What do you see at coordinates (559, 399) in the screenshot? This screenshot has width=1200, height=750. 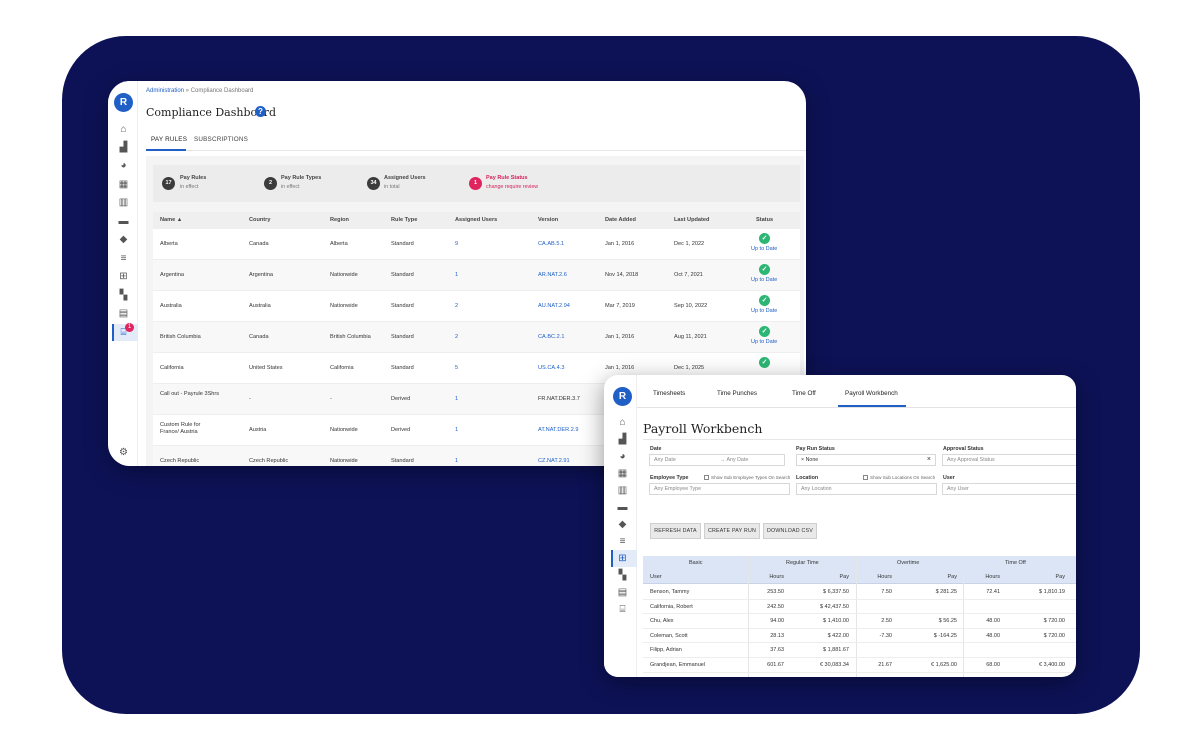 I see `cell-version: FR.NAT.DER.3.7` at bounding box center [559, 399].